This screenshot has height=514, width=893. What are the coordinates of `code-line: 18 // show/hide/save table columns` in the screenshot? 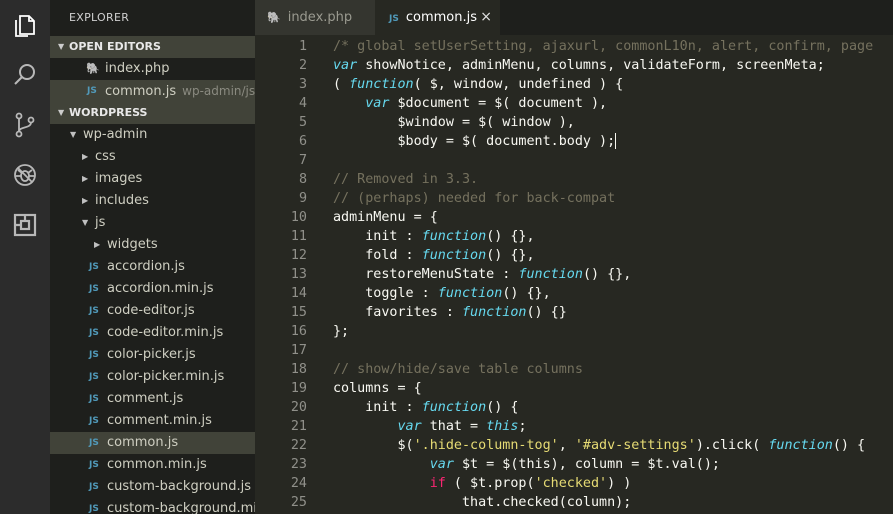 It's located at (574, 369).